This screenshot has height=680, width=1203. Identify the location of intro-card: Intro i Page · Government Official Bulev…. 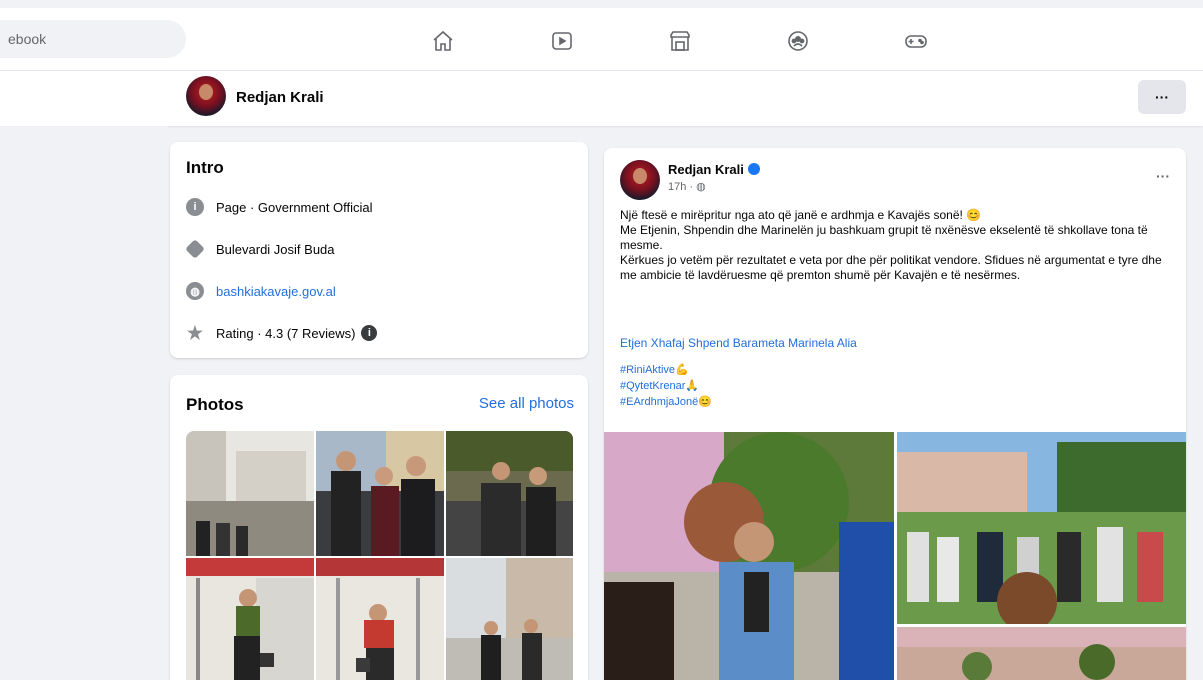
(379, 250).